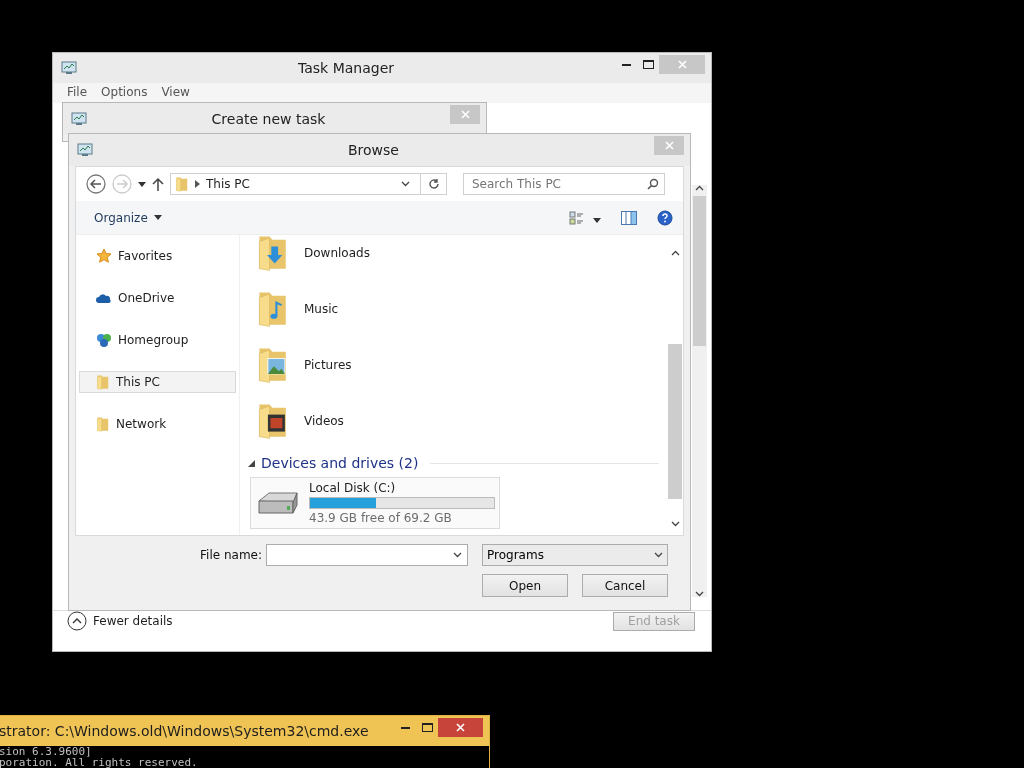  I want to click on nav-item: This PC, so click(157, 382).